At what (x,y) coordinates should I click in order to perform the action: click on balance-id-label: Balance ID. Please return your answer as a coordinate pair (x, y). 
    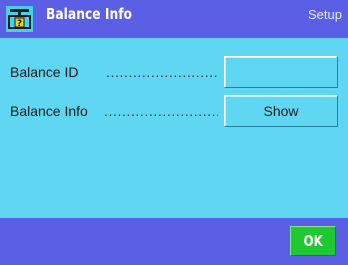
    Looking at the image, I should click on (44, 72).